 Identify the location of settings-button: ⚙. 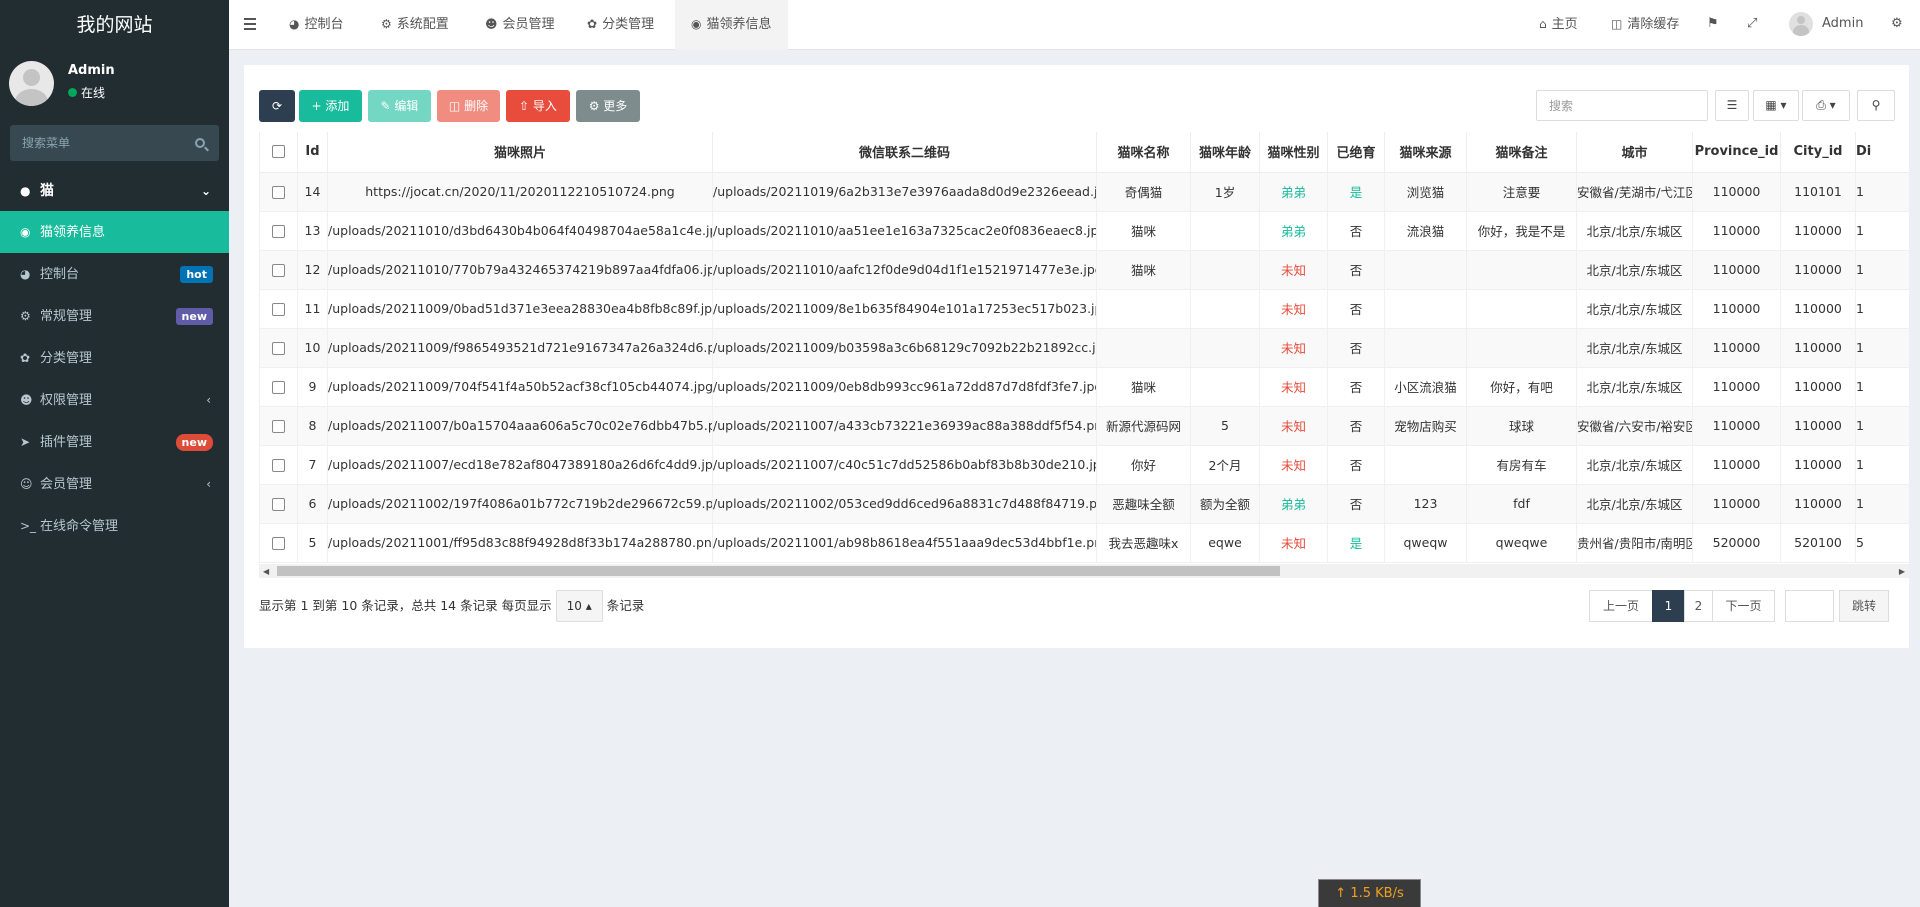
(1897, 25).